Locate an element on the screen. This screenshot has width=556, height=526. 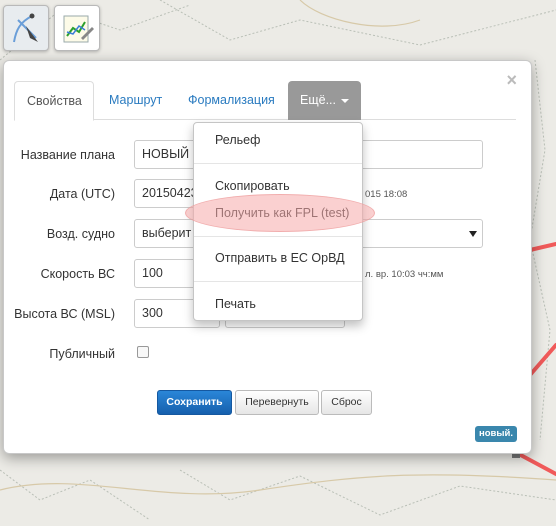
status-badge: новый. is located at coordinates (496, 434).